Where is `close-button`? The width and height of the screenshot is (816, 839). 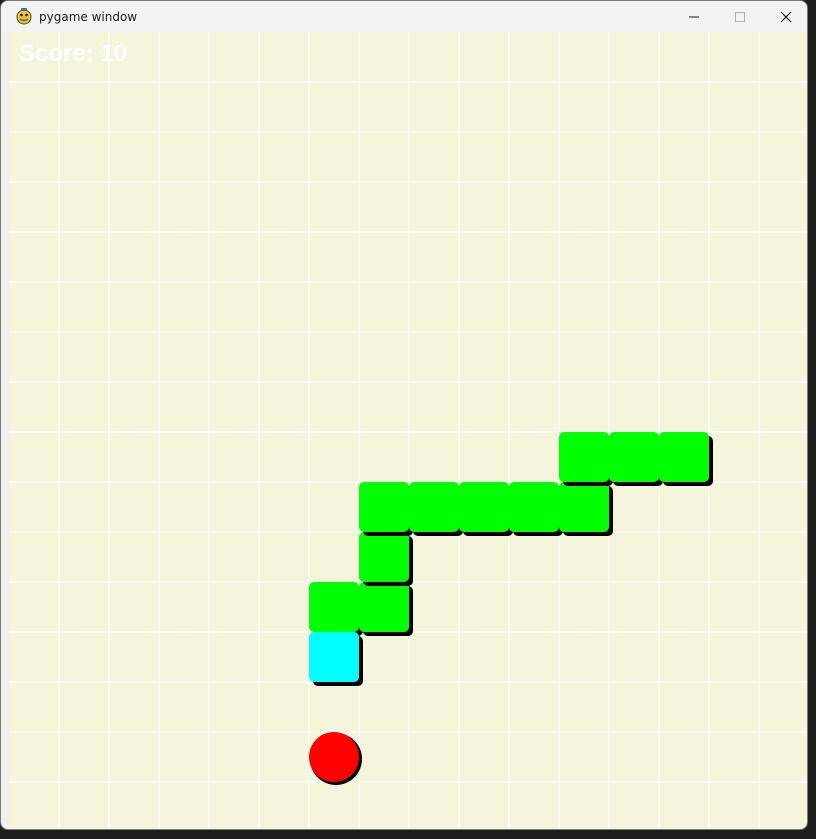 close-button is located at coordinates (785, 16).